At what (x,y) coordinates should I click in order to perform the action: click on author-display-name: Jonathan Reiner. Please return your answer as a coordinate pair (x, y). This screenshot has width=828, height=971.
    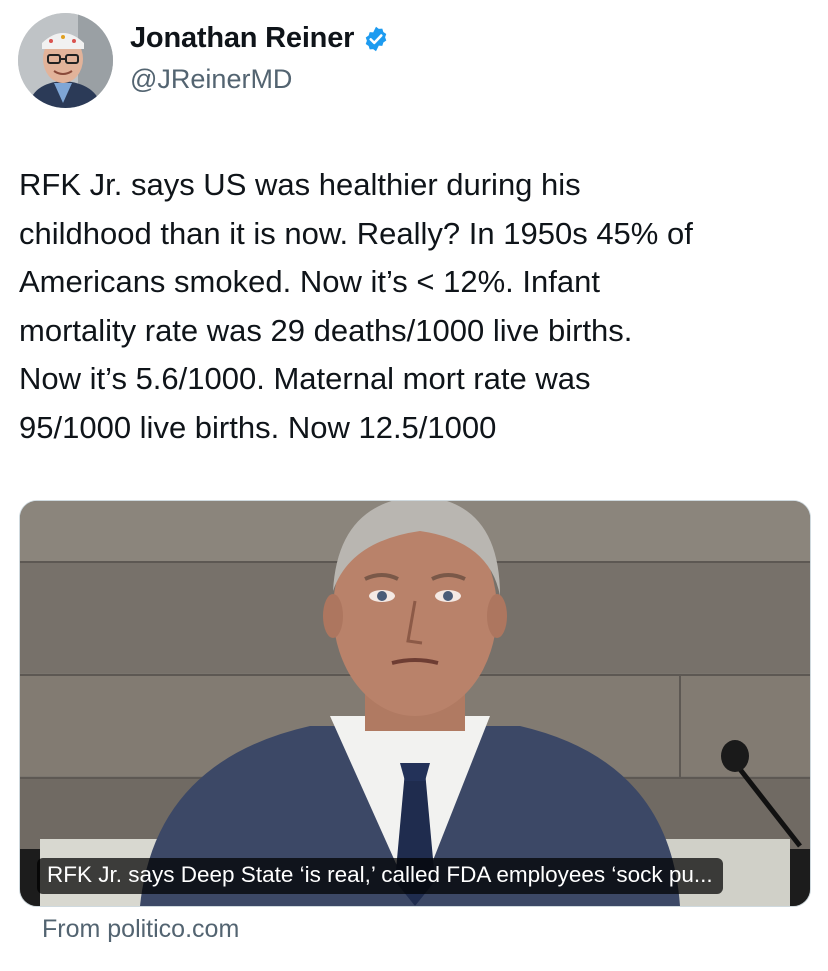
    Looking at the image, I should click on (242, 38).